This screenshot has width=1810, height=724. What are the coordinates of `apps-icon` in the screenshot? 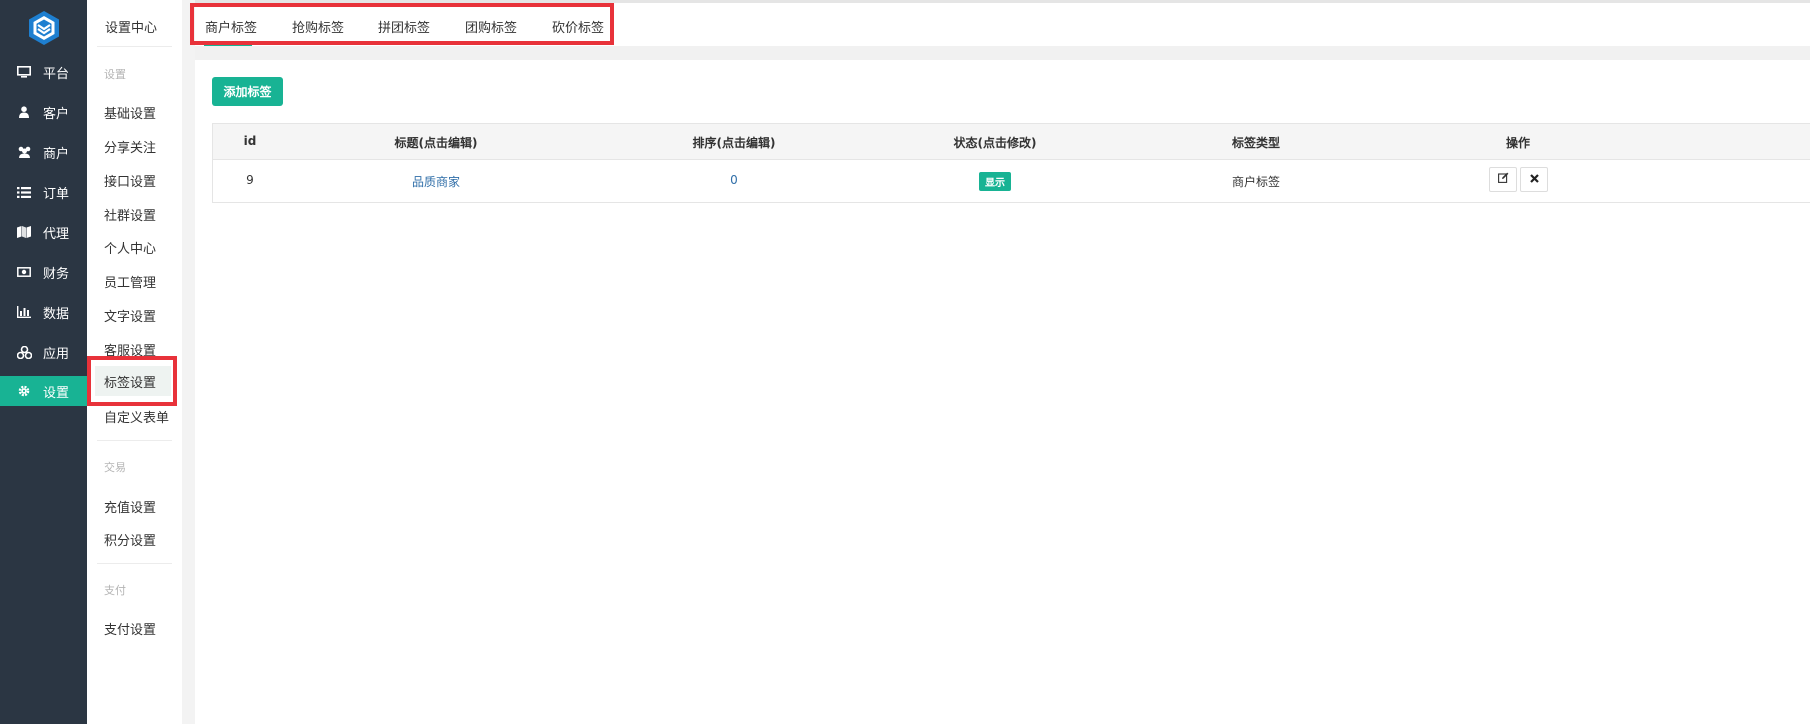 It's located at (24, 352).